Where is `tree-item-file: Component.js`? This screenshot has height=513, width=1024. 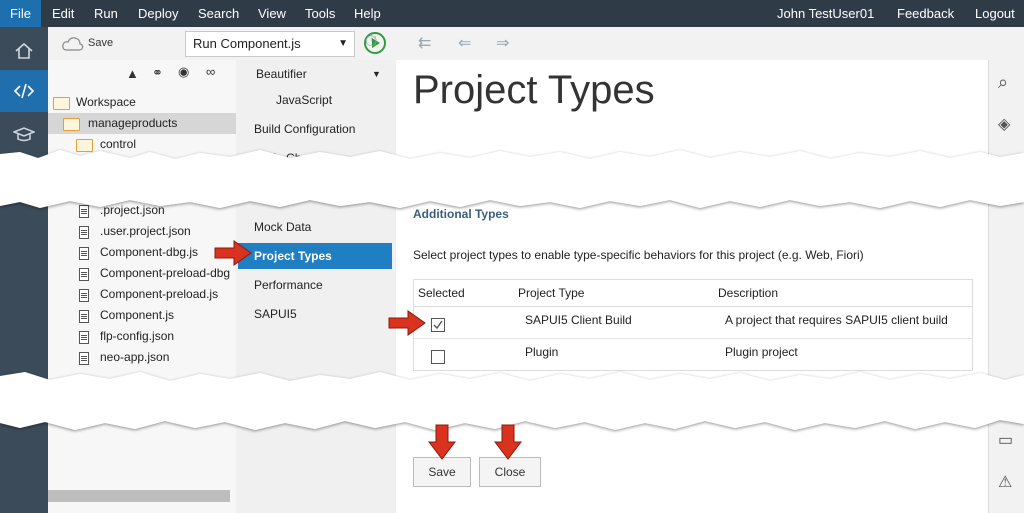
tree-item-file: Component.js is located at coordinates (142, 315).